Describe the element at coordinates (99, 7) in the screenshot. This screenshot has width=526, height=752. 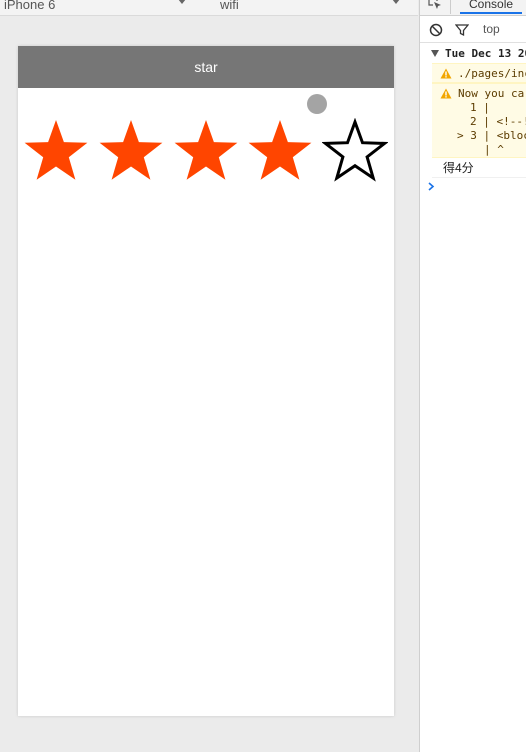
I see `device-select: iPhone 6` at that location.